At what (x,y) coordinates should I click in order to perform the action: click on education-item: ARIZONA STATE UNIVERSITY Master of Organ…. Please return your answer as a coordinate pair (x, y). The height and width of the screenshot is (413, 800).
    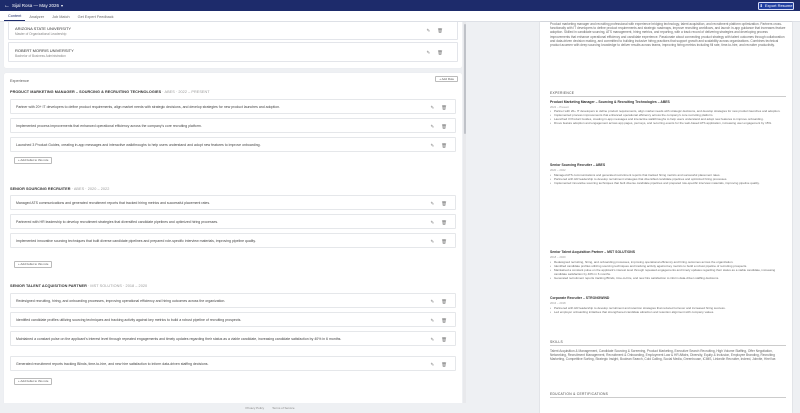
    Looking at the image, I should click on (233, 31).